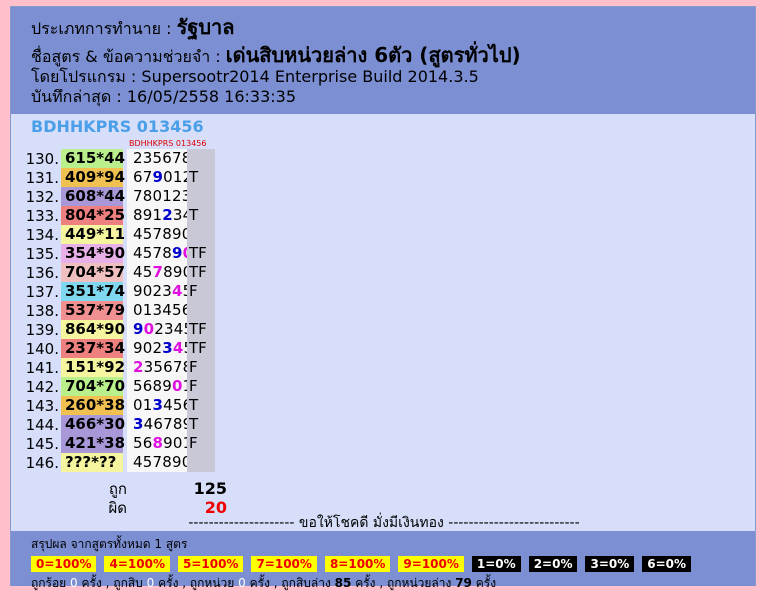 The image size is (766, 594). I want to click on table-row: 130.615*44235678, so click(119, 158).